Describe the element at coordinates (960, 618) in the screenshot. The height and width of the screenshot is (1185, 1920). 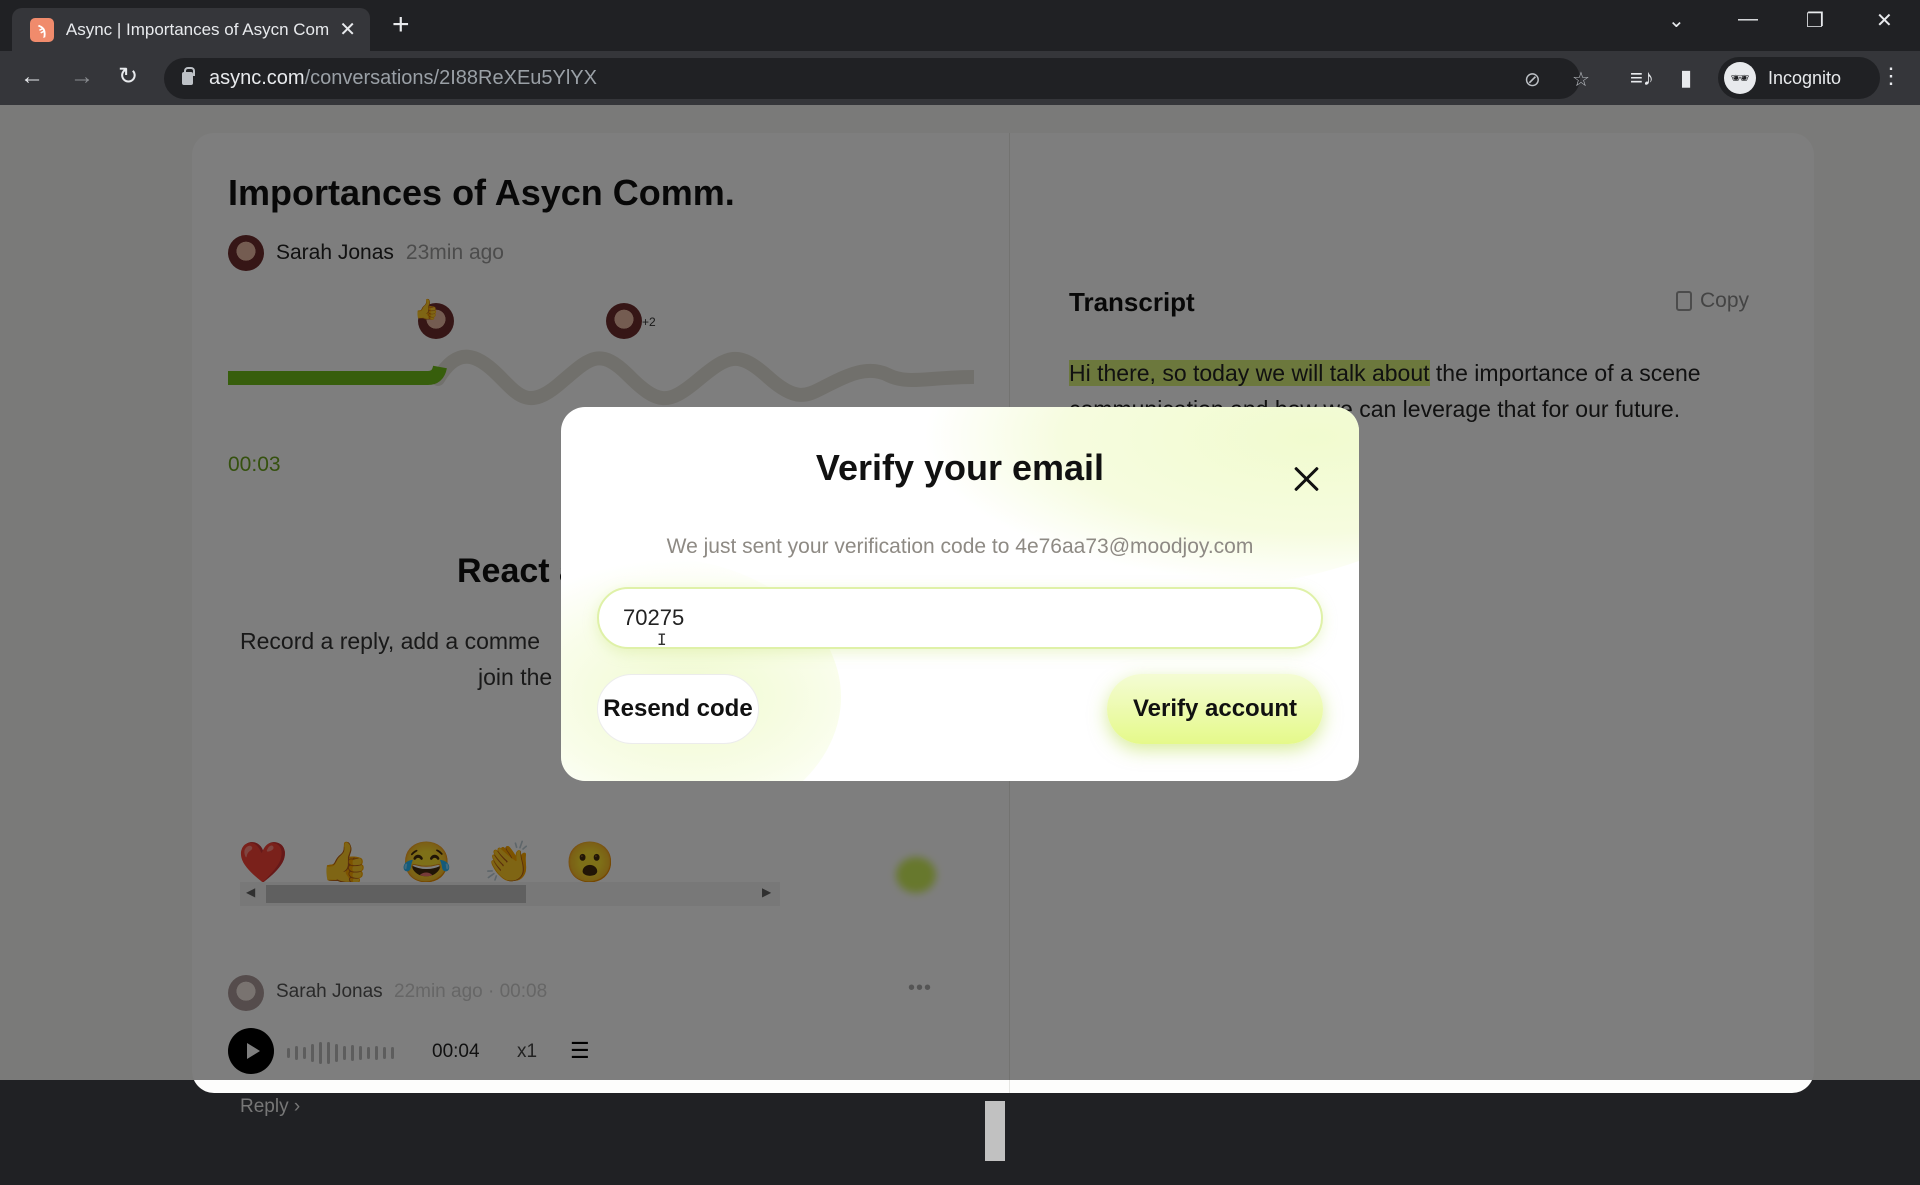
I see `verification-code-input` at that location.